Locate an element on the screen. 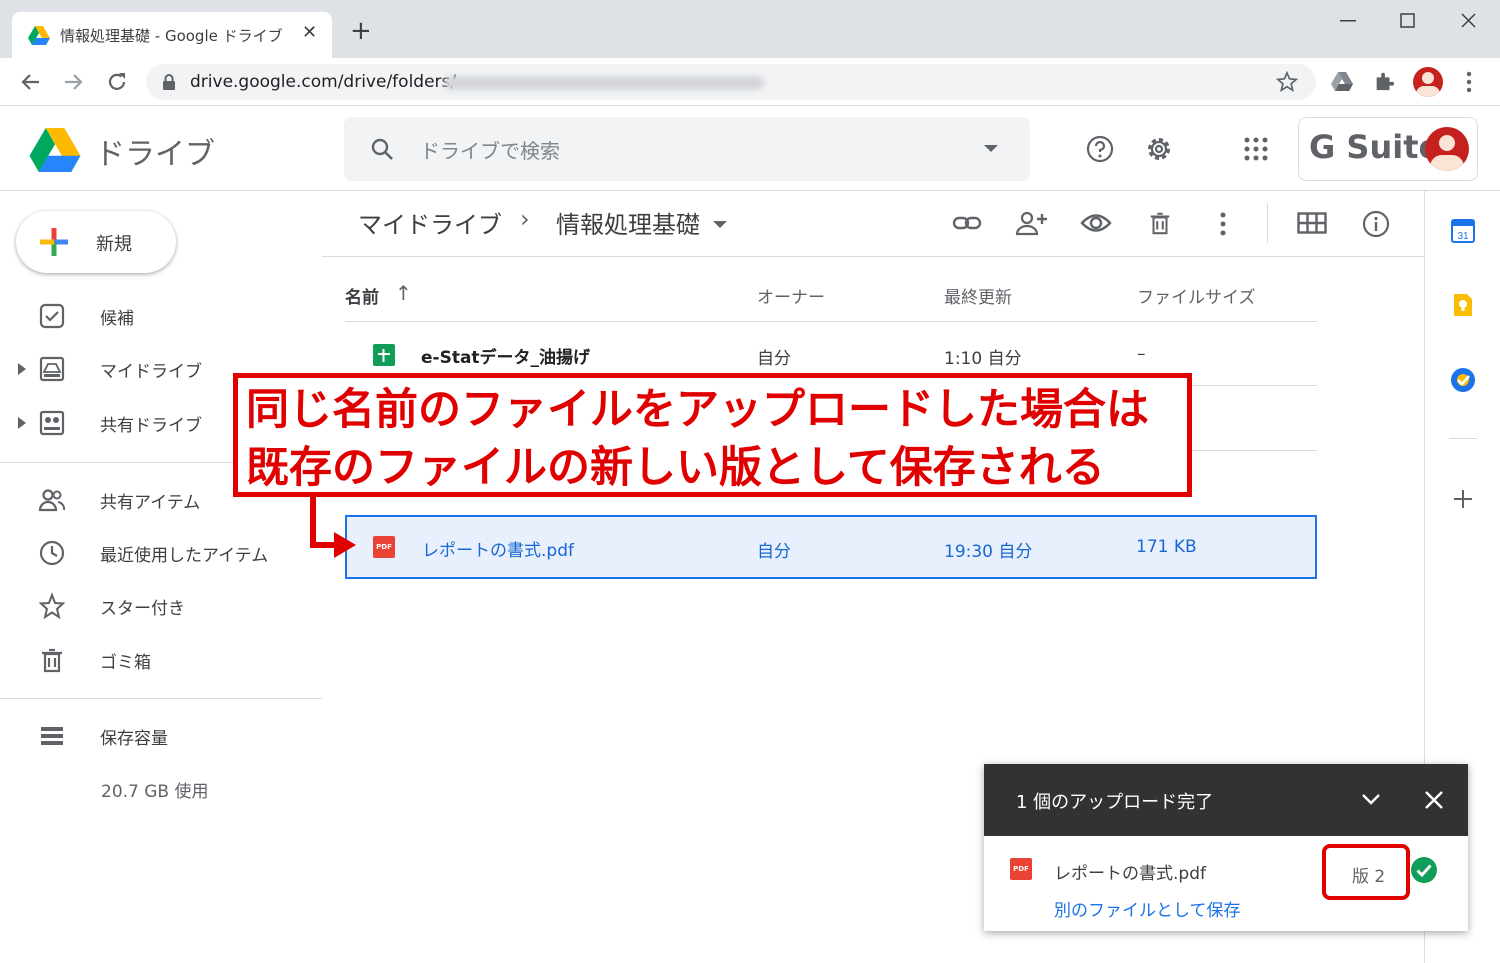  search-icon is located at coordinates (382, 149).